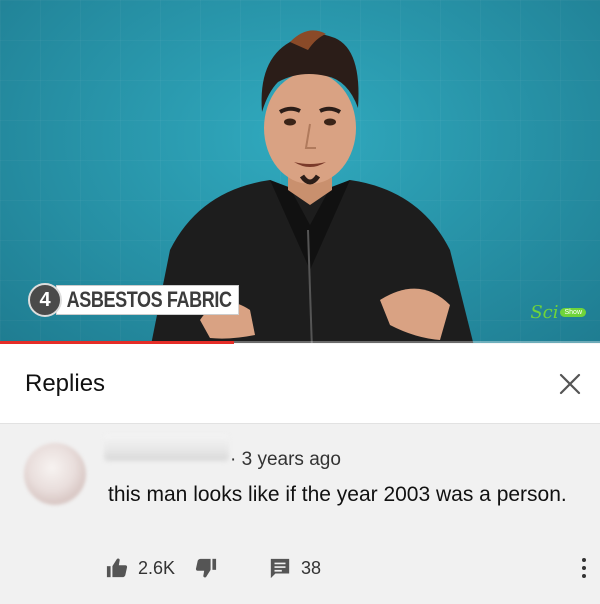 The width and height of the screenshot is (600, 604). I want to click on caption-number: 4, so click(45, 300).